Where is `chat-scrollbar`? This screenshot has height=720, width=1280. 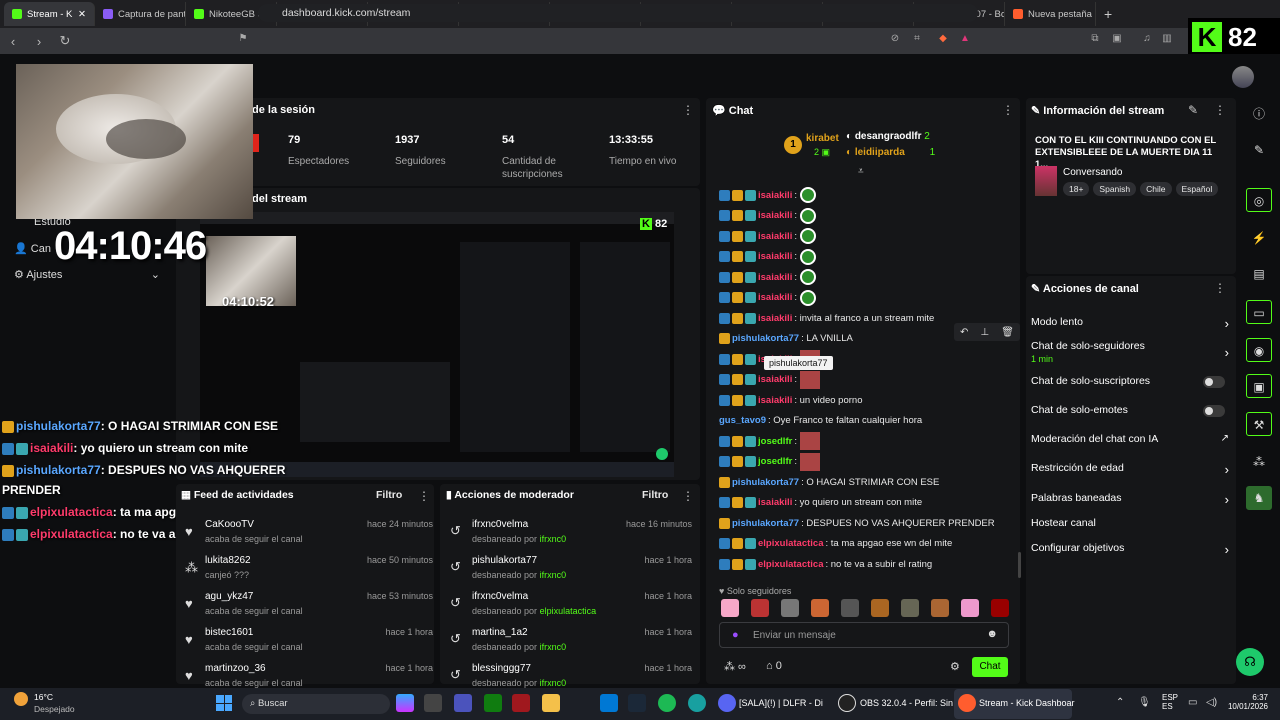
chat-scrollbar is located at coordinates (1019, 565).